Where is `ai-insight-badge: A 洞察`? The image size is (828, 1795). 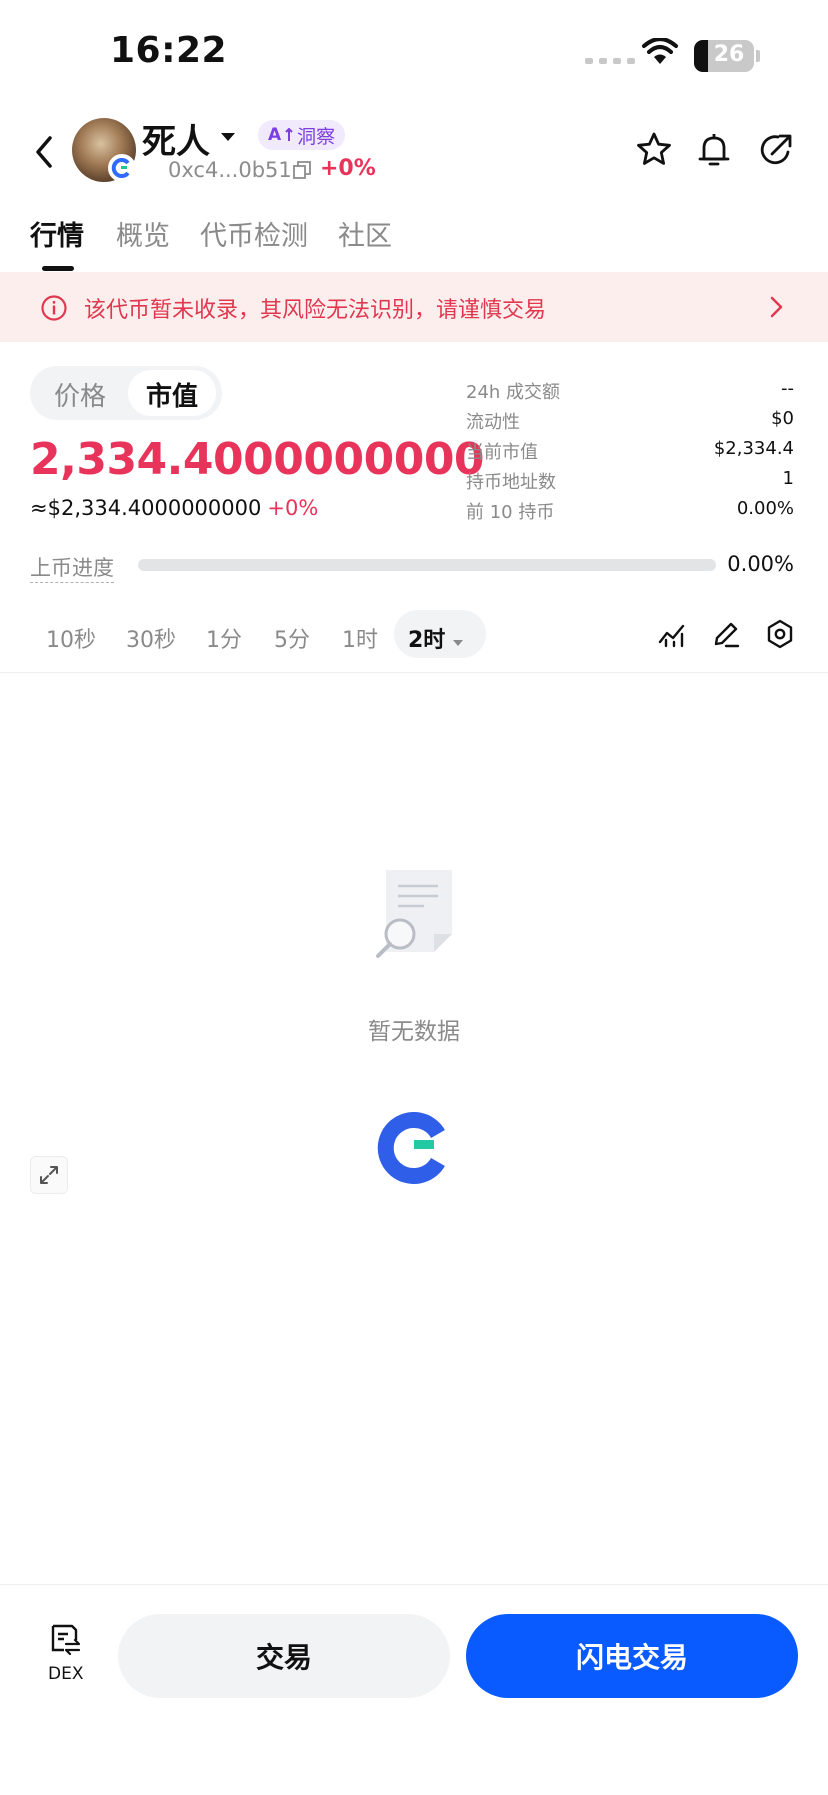 ai-insight-badge: A 洞察 is located at coordinates (302, 135).